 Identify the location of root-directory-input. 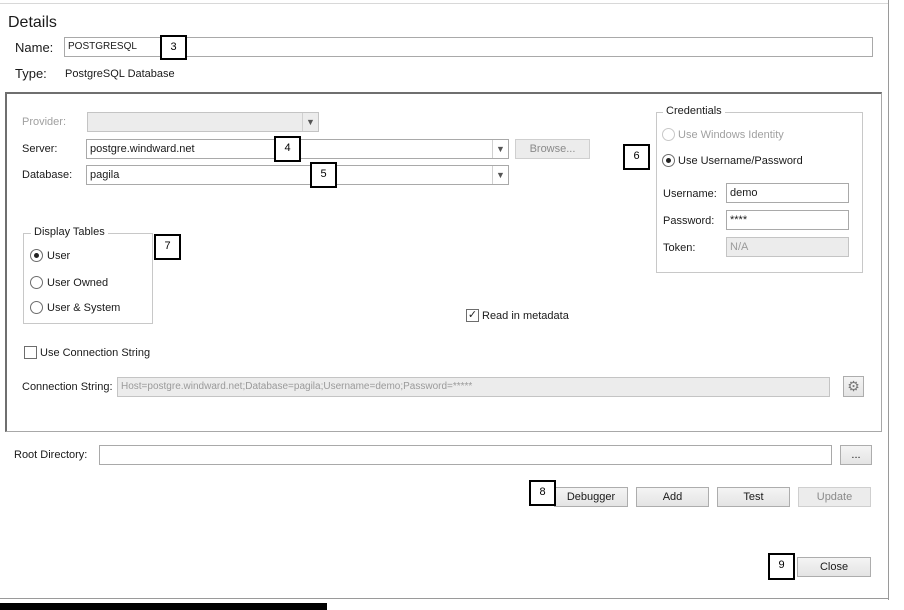
(465, 455).